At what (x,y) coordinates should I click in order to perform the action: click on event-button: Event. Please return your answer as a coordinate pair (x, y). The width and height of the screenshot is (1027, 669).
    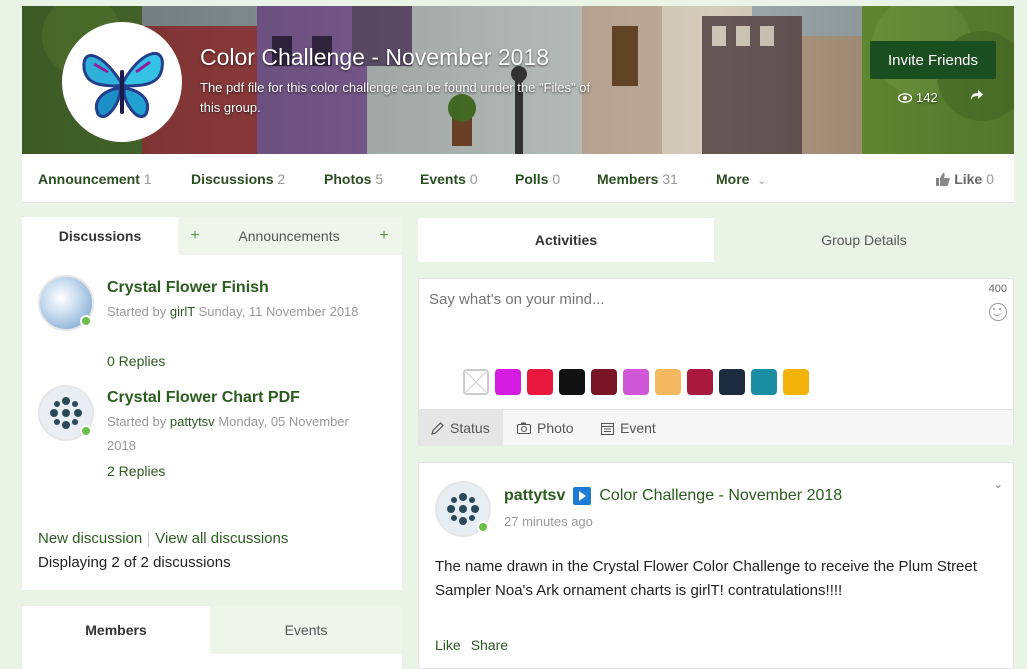
    Looking at the image, I should click on (628, 428).